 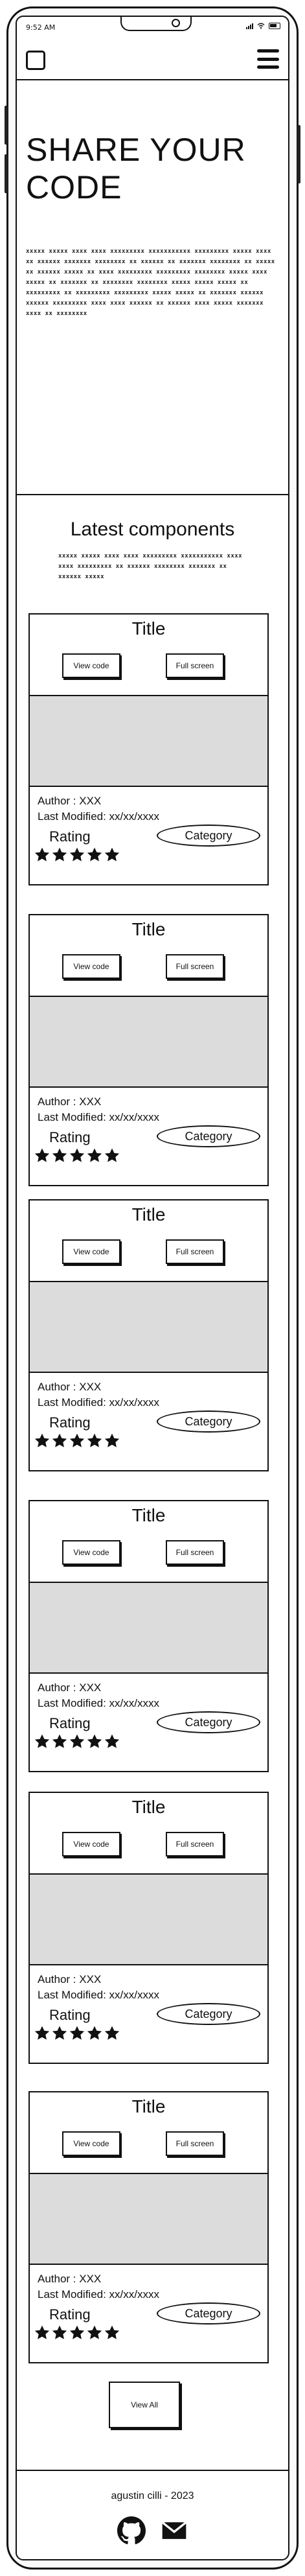 I want to click on status-icons, so click(x=263, y=26).